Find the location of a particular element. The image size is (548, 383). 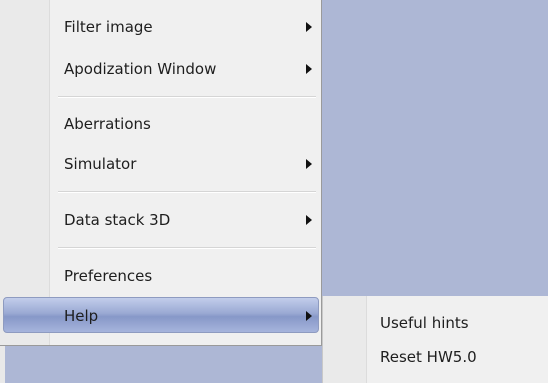

menu-item-help: Help is located at coordinates (161, 315).